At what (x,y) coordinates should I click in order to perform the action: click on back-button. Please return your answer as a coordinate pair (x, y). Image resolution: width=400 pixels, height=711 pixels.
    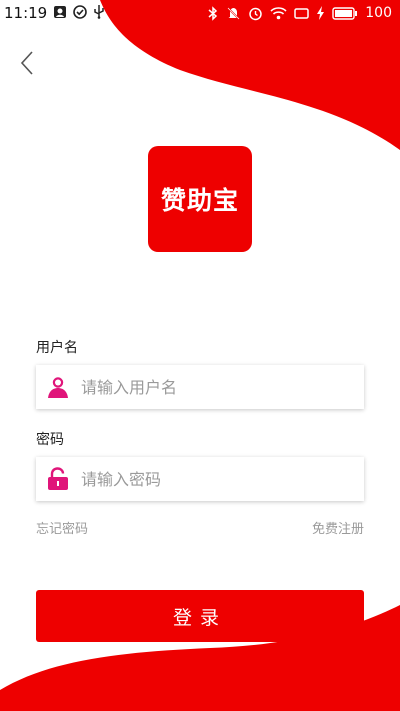
    Looking at the image, I should click on (28, 63).